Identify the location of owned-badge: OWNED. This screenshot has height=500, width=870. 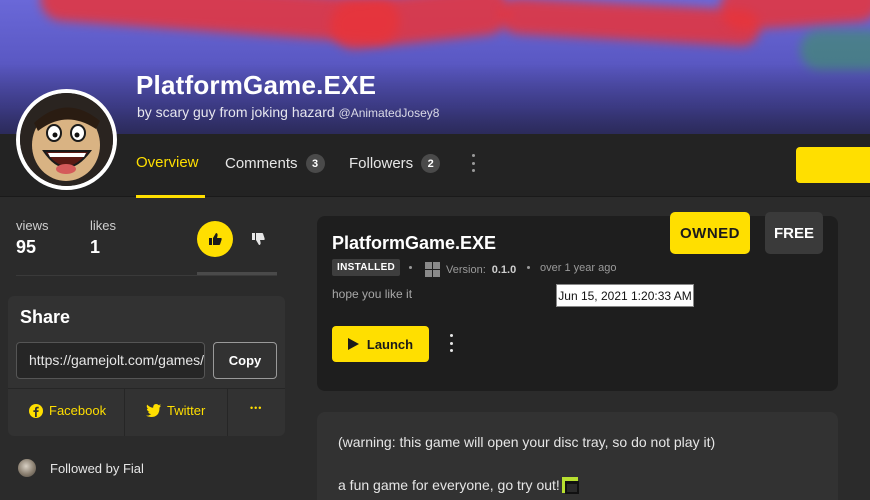
(710, 233).